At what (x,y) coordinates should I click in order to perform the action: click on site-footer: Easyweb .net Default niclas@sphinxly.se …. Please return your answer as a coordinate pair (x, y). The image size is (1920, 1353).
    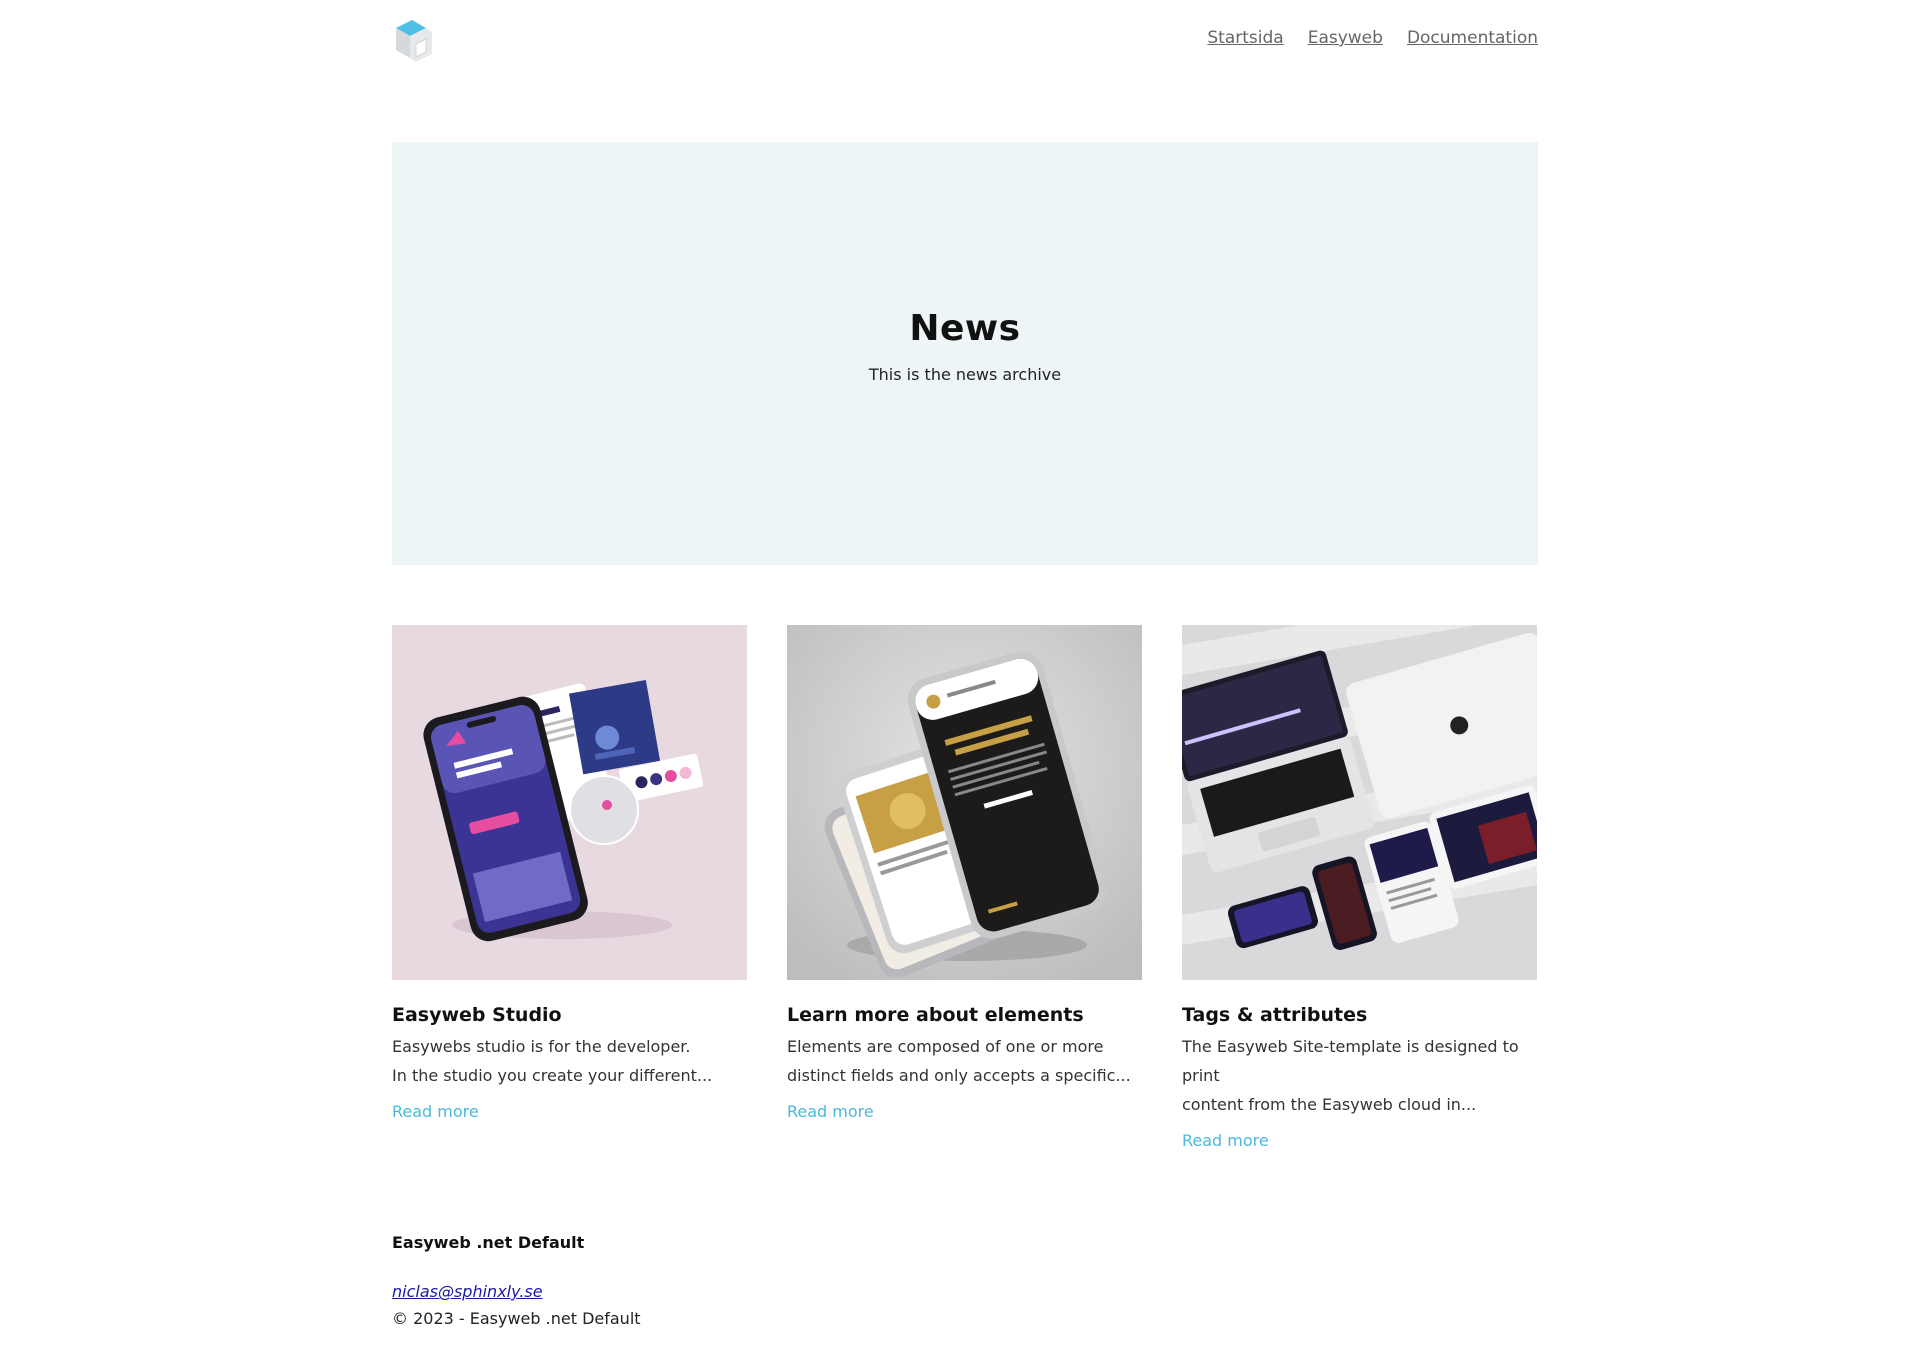
    Looking at the image, I should click on (965, 1280).